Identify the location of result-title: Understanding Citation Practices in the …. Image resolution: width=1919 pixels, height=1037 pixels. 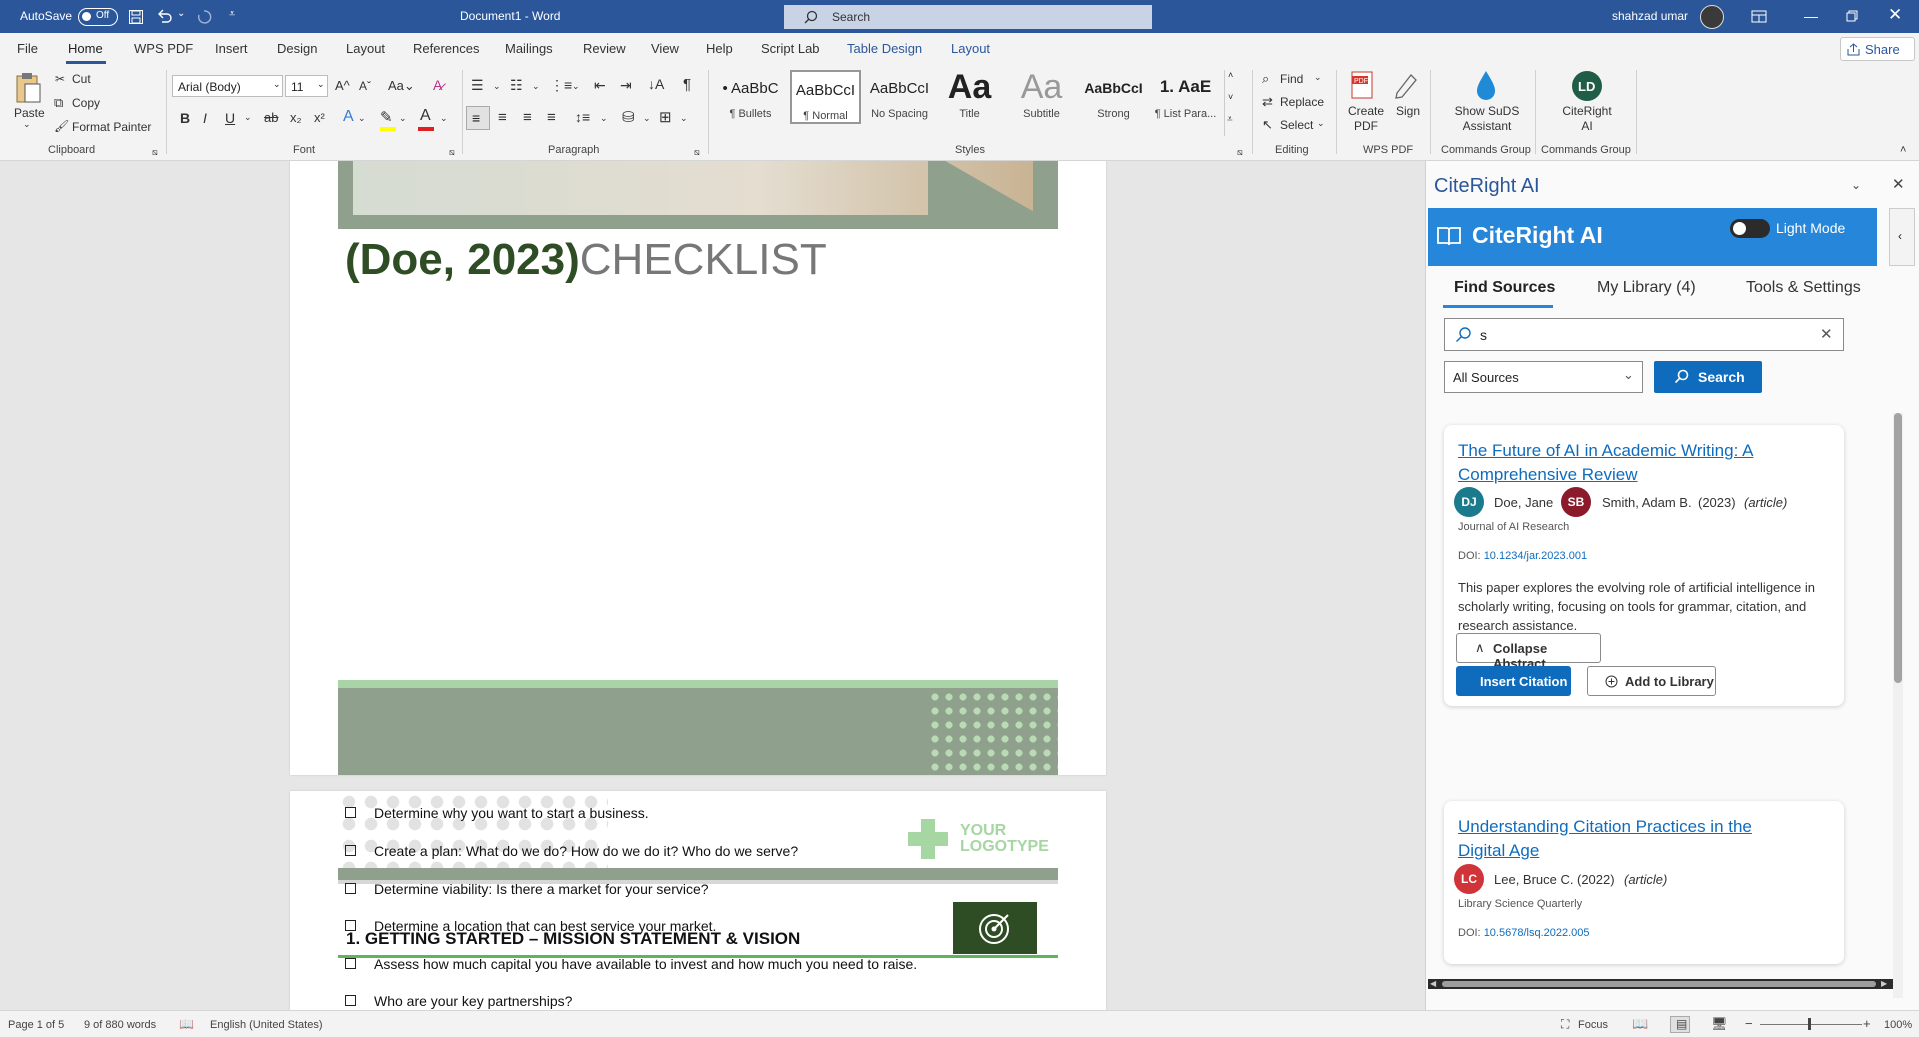
(1628, 839).